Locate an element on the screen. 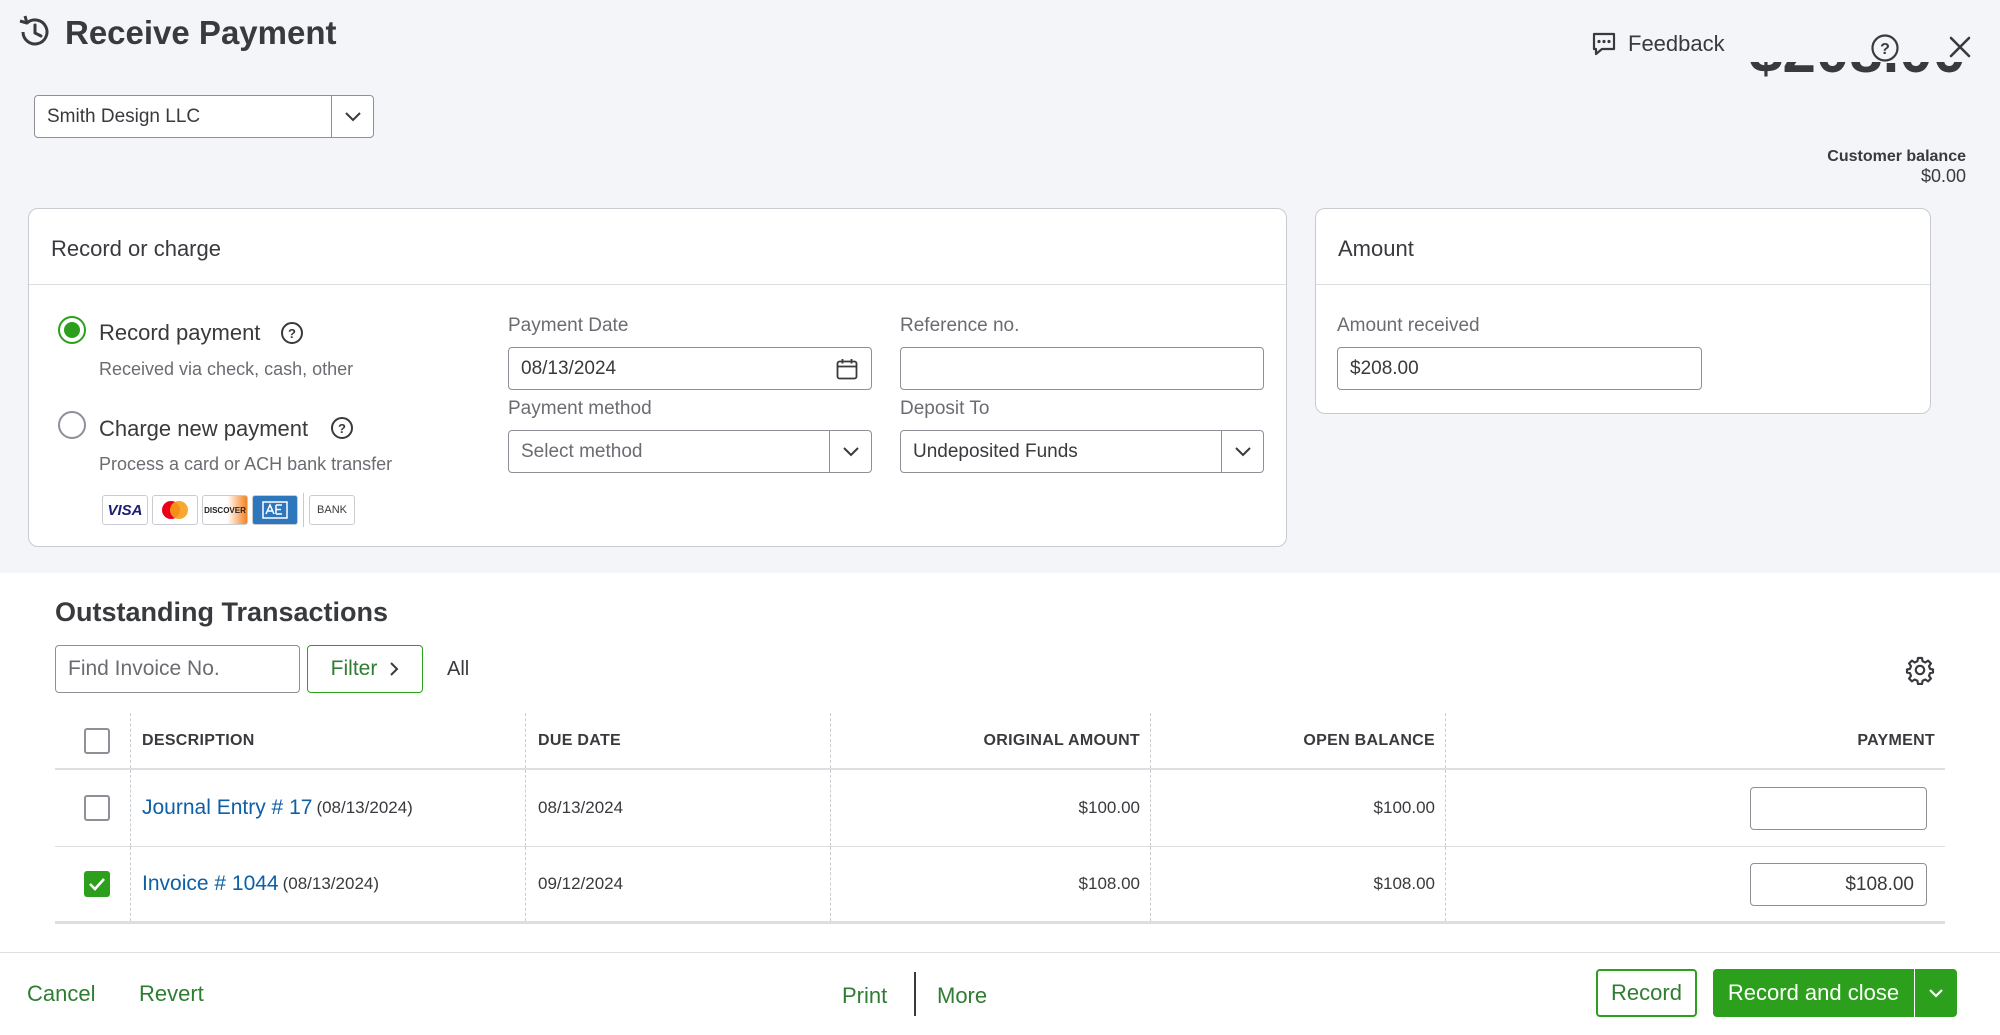 The height and width of the screenshot is (1035, 2000). customer-dropdown-toggle is located at coordinates (352, 116).